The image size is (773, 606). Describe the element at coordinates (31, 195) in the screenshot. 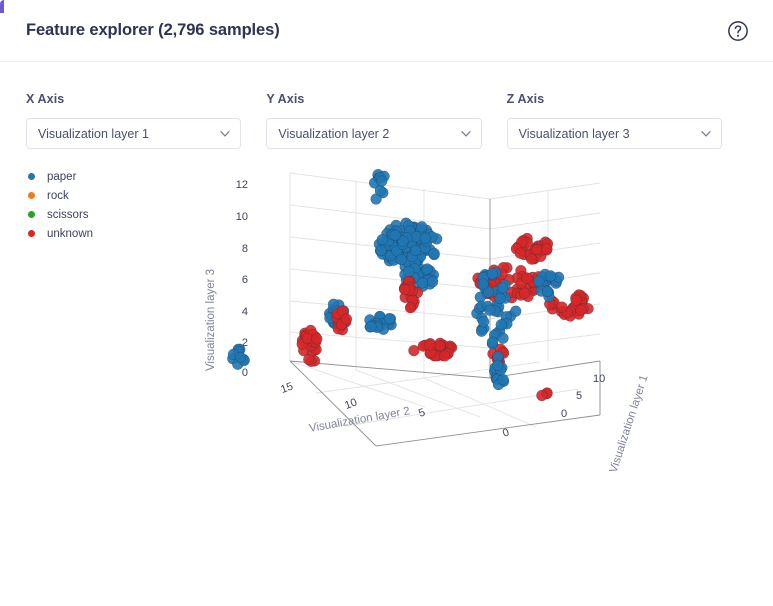

I see `legend-swatch-rock` at that location.